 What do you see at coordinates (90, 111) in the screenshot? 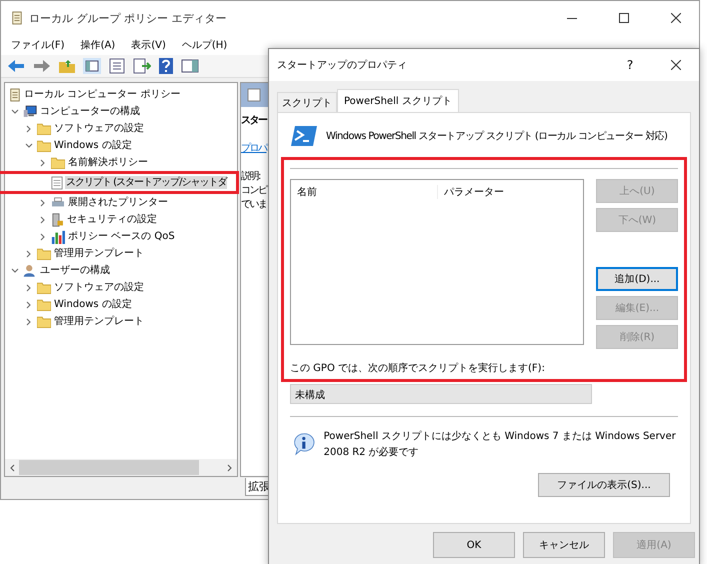
I see `tree-item: コンピューターの構成` at bounding box center [90, 111].